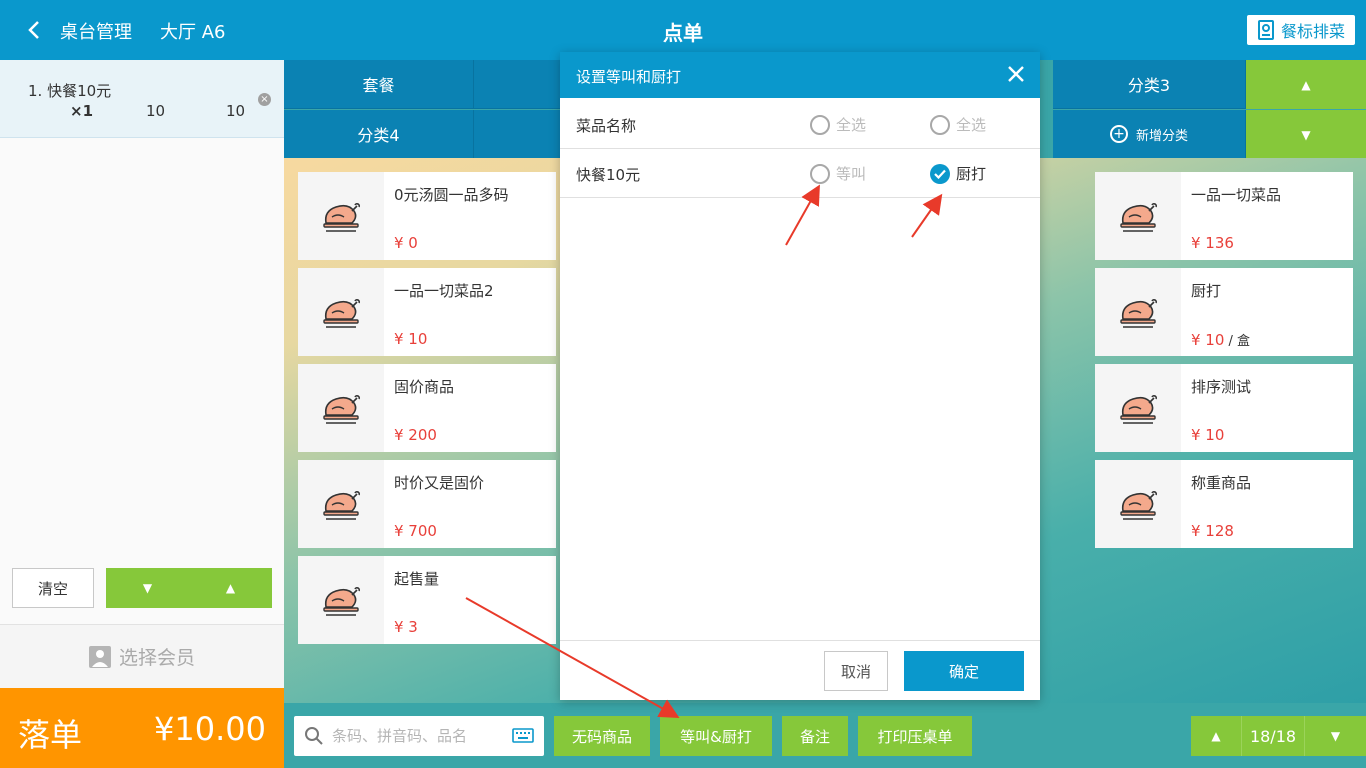  What do you see at coordinates (96, 31) in the screenshot?
I see `table-management-link: 桌台管理` at bounding box center [96, 31].